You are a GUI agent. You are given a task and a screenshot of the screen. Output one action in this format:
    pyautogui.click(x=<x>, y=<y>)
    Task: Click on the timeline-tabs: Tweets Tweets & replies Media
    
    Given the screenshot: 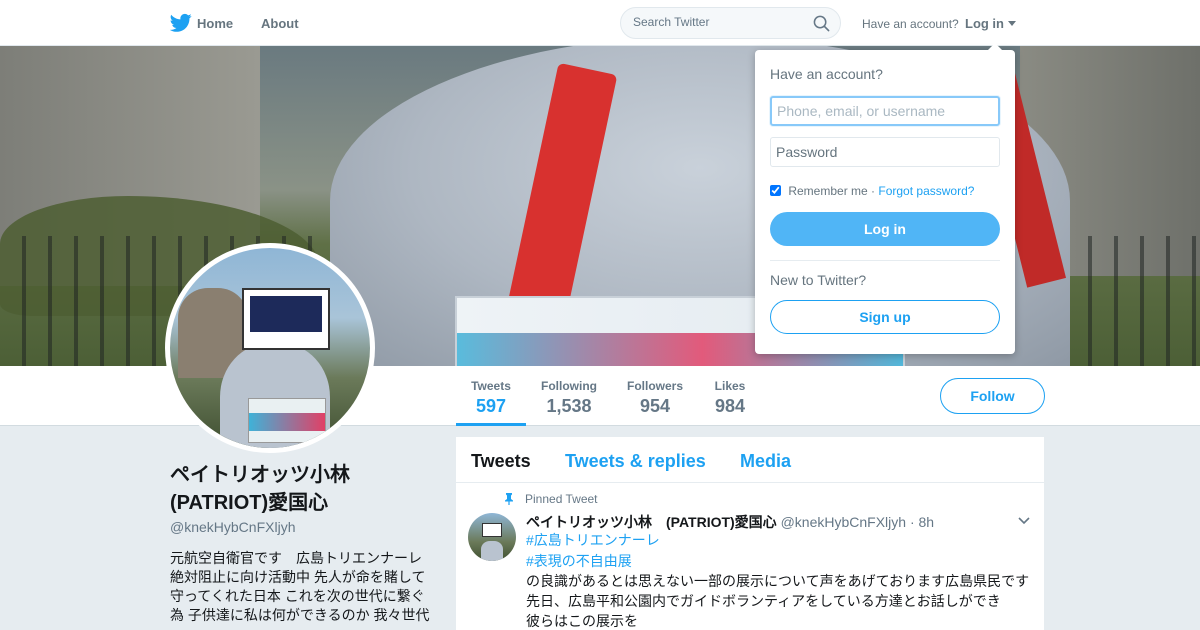 What is the action you would take?
    pyautogui.click(x=750, y=460)
    